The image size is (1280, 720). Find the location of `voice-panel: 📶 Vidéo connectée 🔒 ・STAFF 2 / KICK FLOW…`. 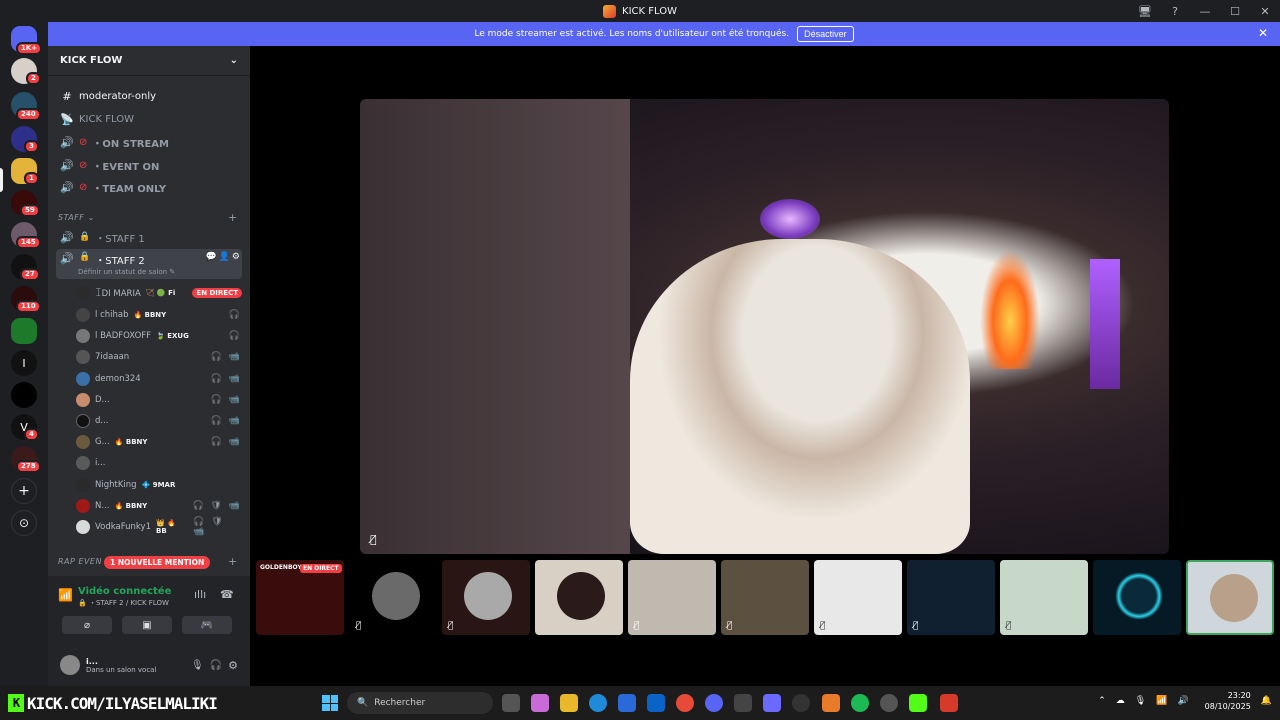

voice-panel: 📶 Vidéo connectée 🔒 ・STAFF 2 / KICK FLOW… is located at coordinates (149, 631).